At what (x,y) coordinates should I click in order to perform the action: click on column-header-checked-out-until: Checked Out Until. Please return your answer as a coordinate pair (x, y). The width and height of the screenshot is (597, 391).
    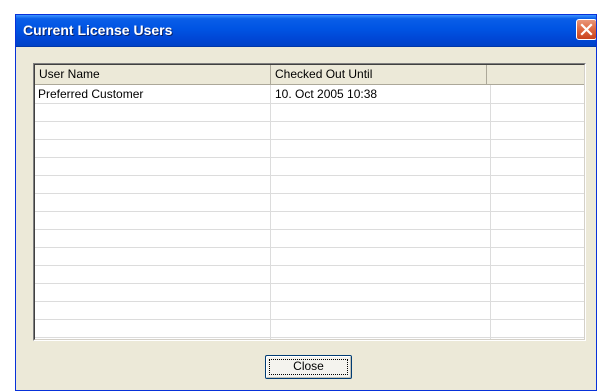
    Looking at the image, I should click on (379, 74).